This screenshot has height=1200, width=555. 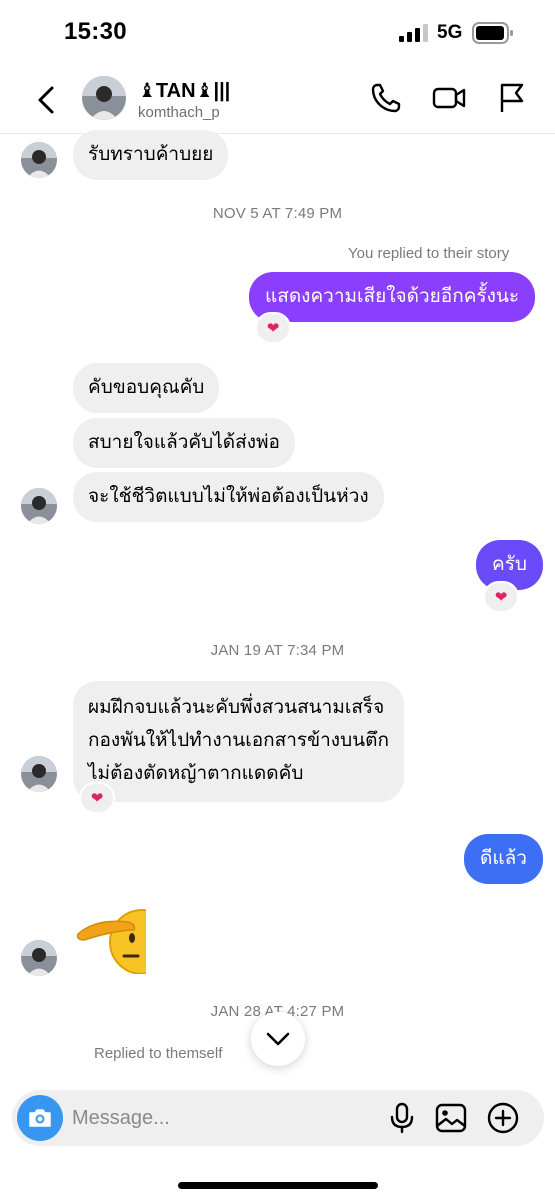 I want to click on flag-icon, so click(x=512, y=98).